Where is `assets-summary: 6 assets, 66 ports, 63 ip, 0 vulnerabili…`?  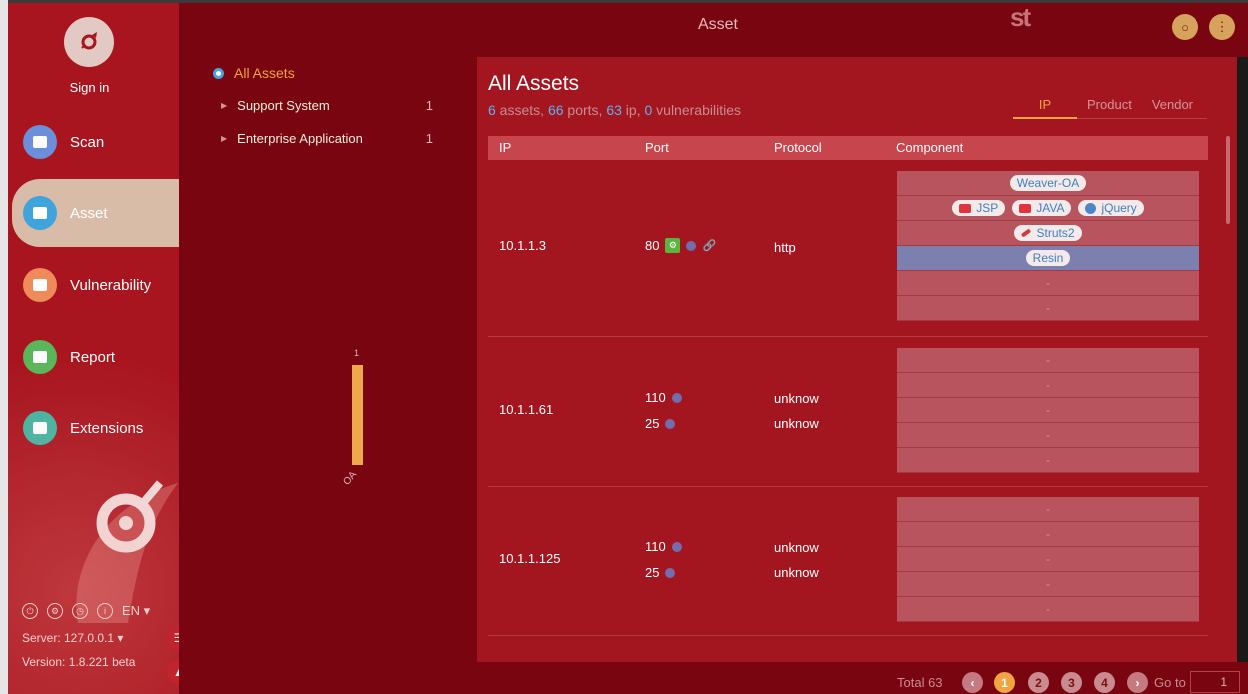
assets-summary: 6 assets, 66 ports, 63 ip, 0 vulnerabili… is located at coordinates (614, 110).